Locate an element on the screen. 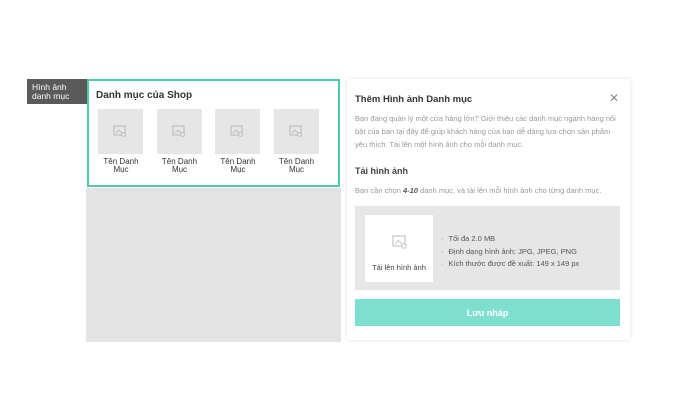  upload-image-label: Tải lên hình ảnh is located at coordinates (399, 267).